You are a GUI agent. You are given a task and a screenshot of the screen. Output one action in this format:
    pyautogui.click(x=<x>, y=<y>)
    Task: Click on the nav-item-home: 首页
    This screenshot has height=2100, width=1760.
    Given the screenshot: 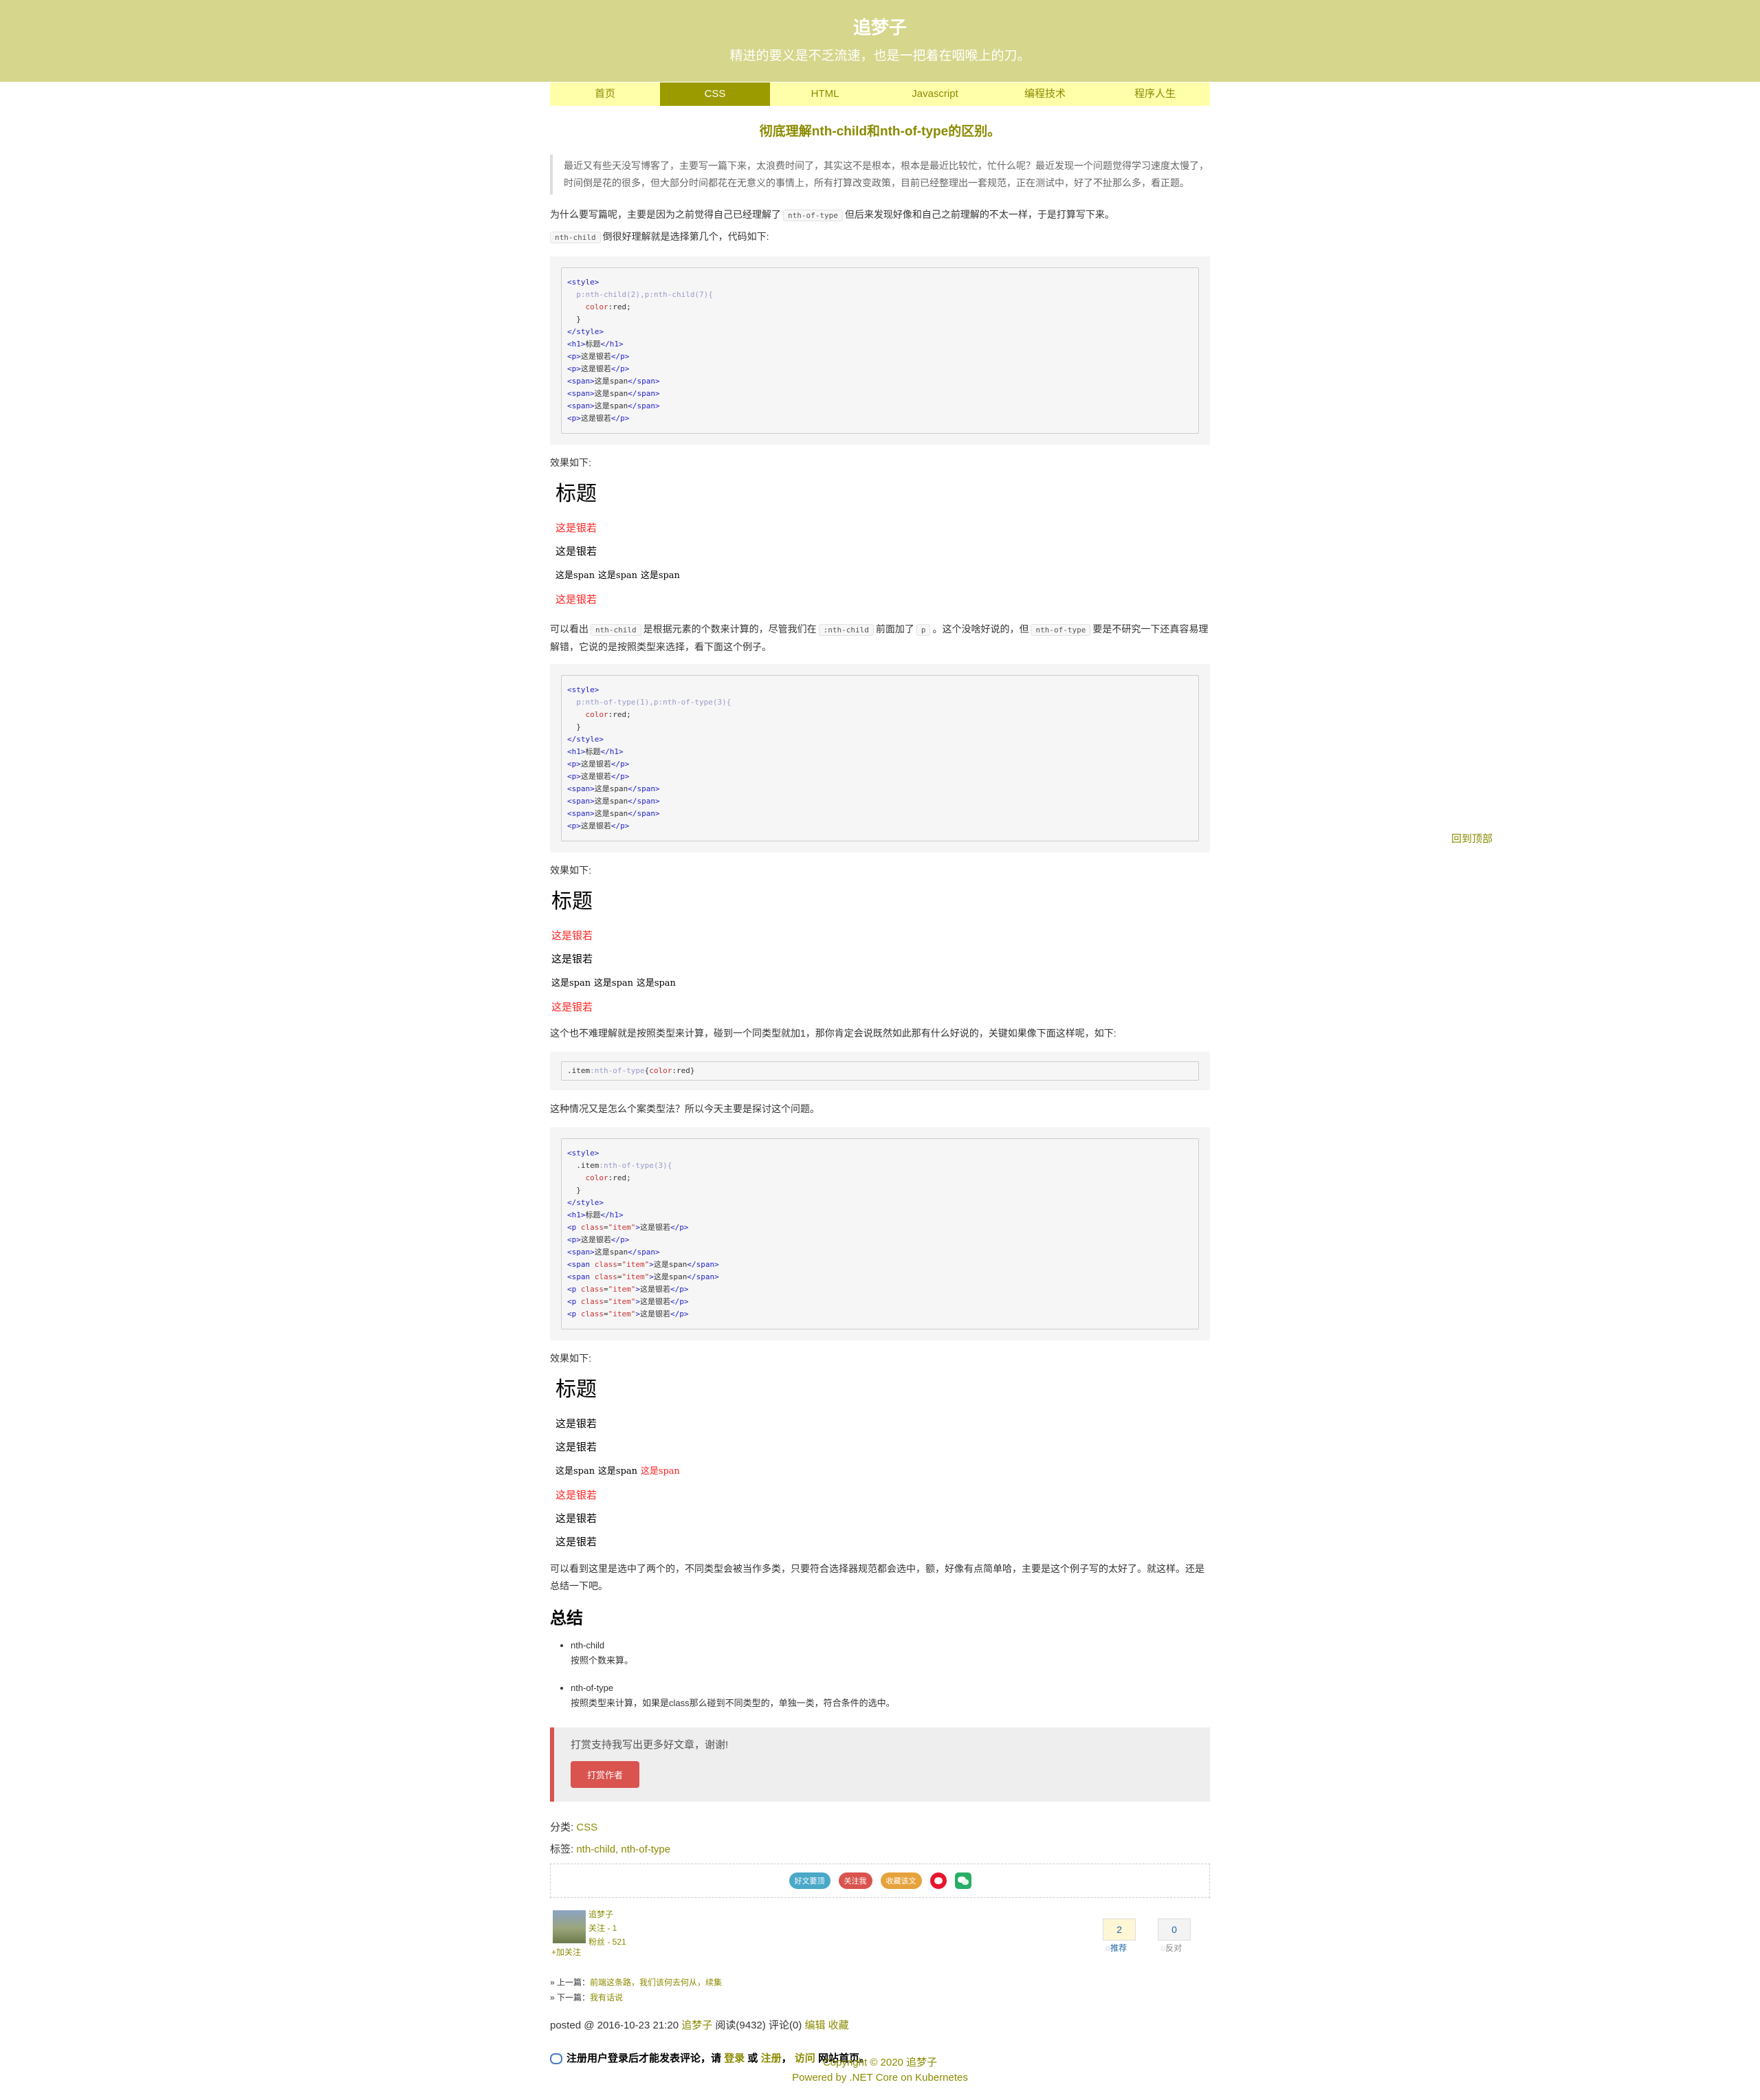 What is the action you would take?
    pyautogui.click(x=605, y=94)
    